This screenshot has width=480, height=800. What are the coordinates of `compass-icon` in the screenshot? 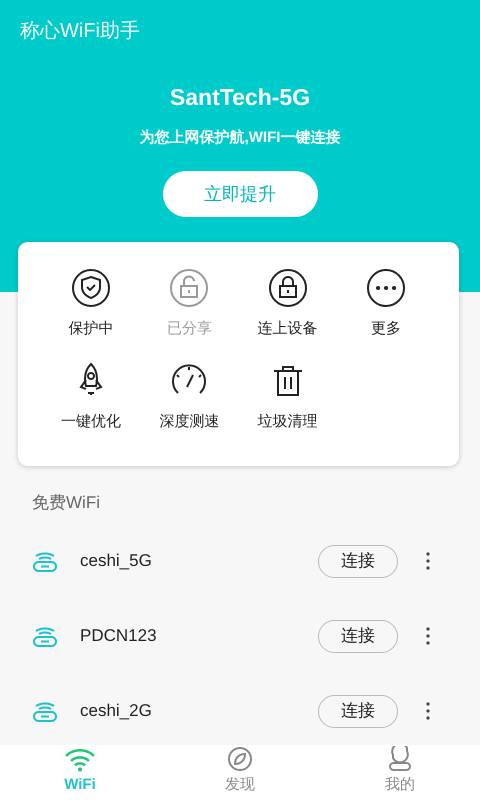 It's located at (240, 759).